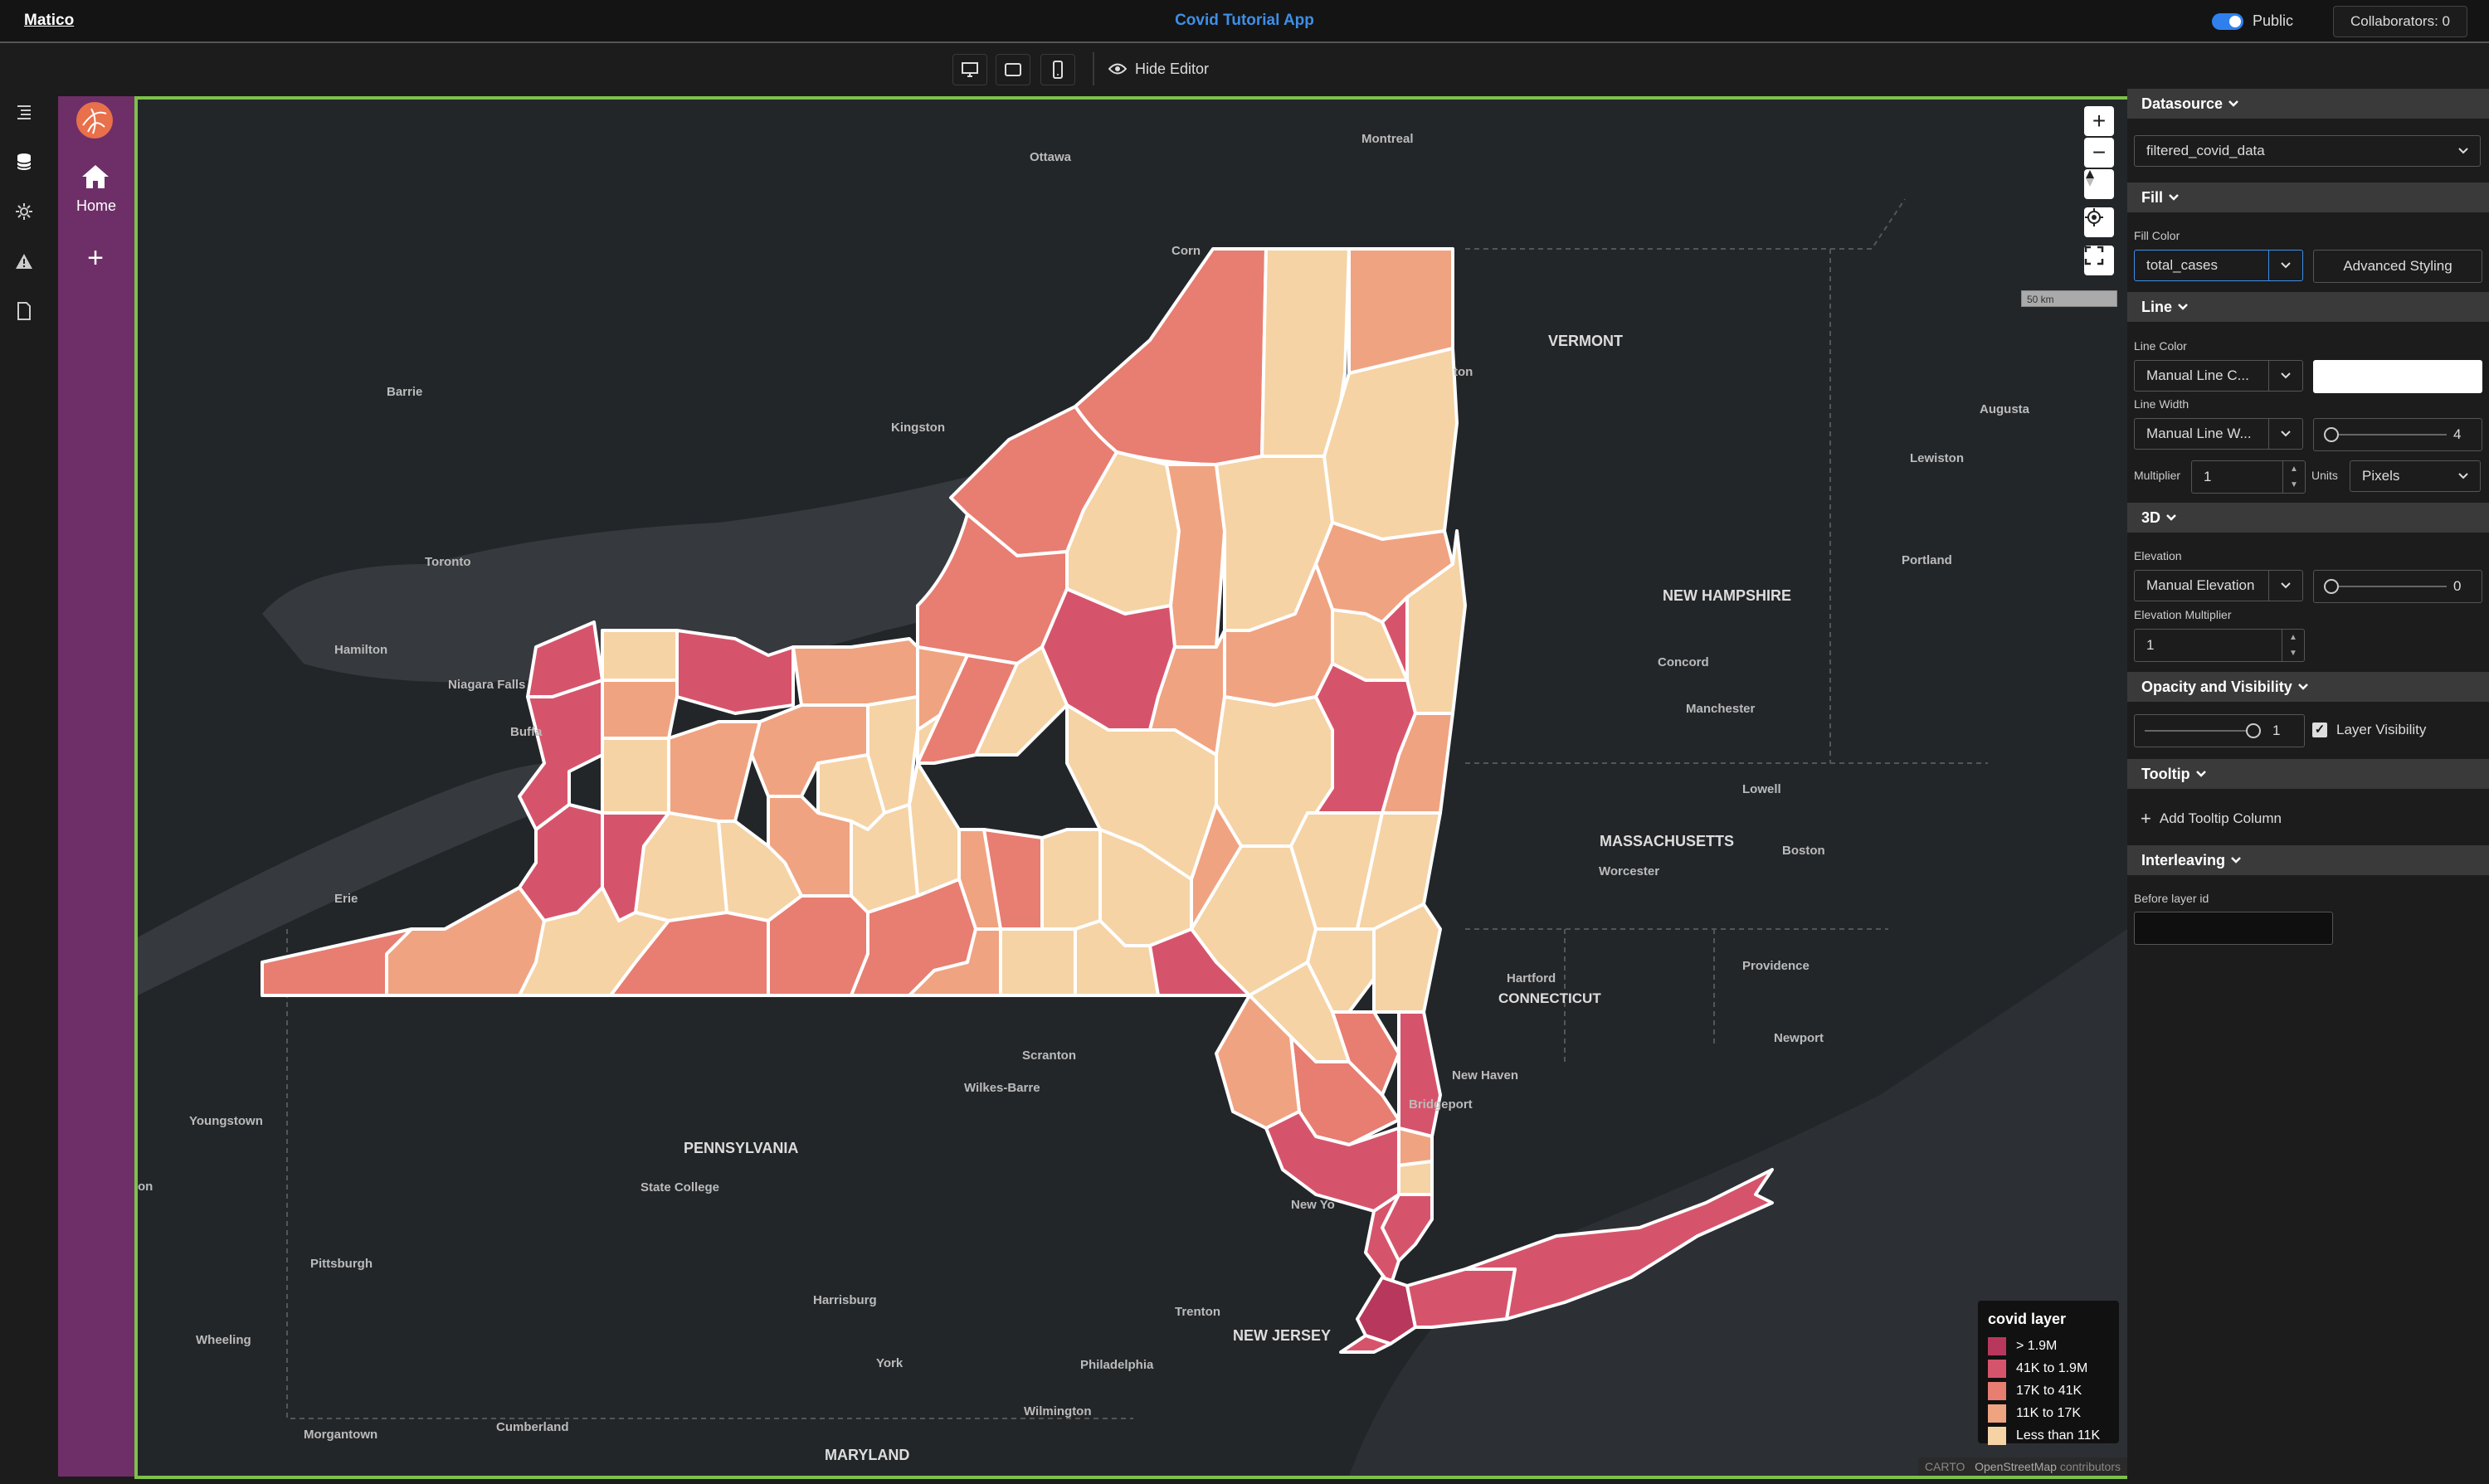  Describe the element at coordinates (2397, 266) in the screenshot. I see `advanced-styling-button: Advanced Styling` at that location.